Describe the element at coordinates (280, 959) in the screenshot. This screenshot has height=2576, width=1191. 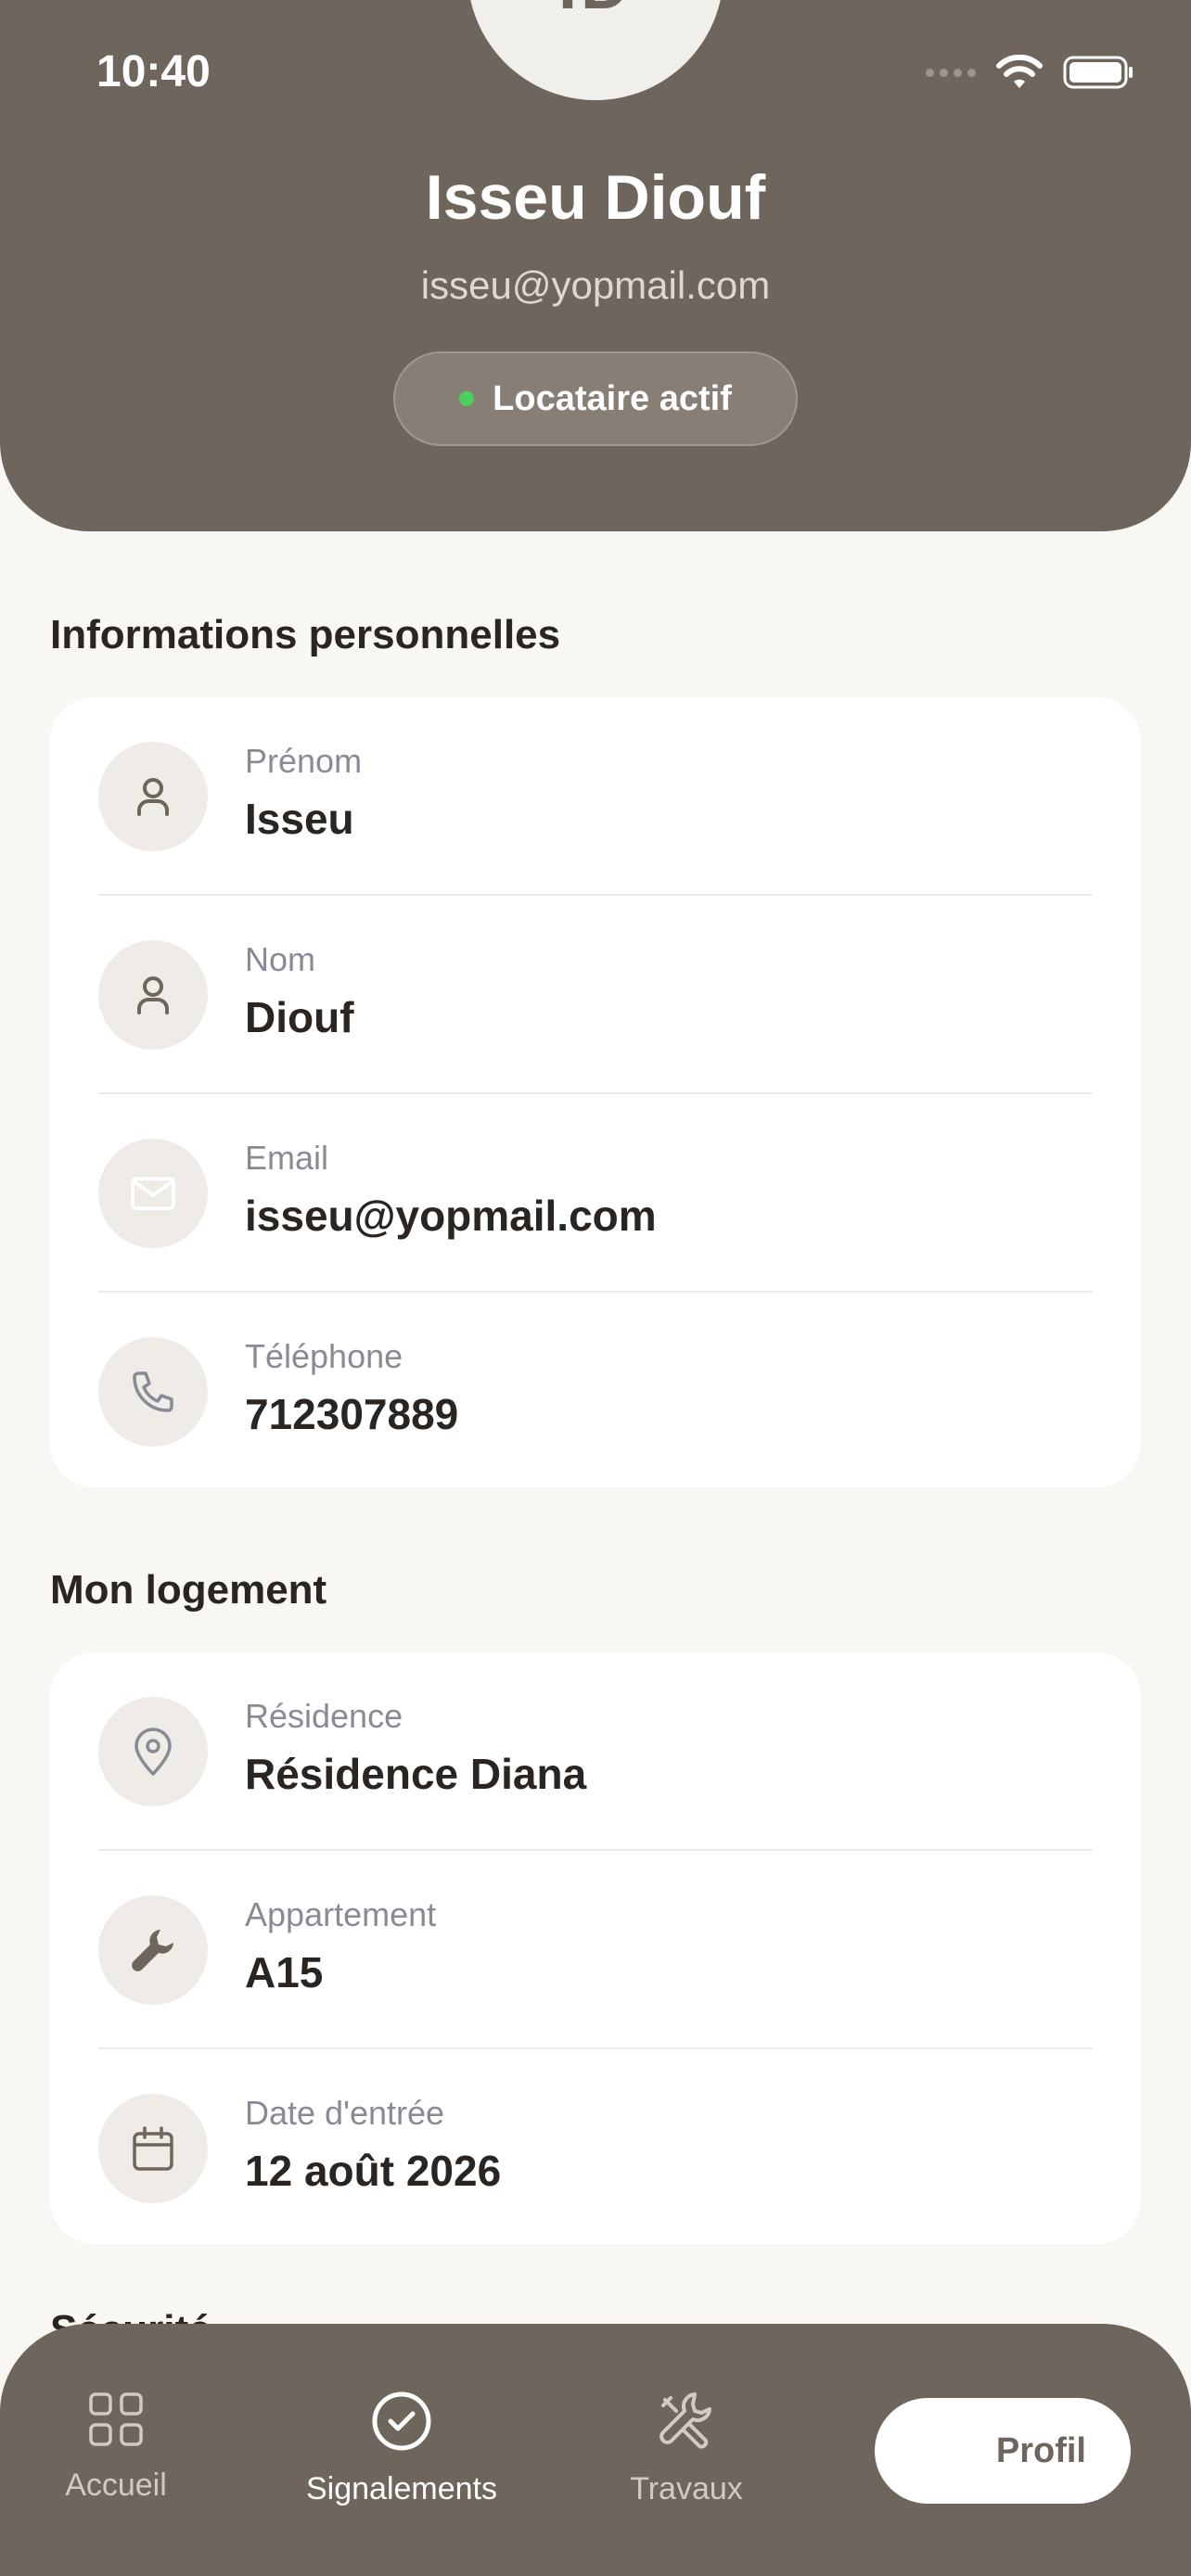
I see `last-name-label: Nom` at that location.